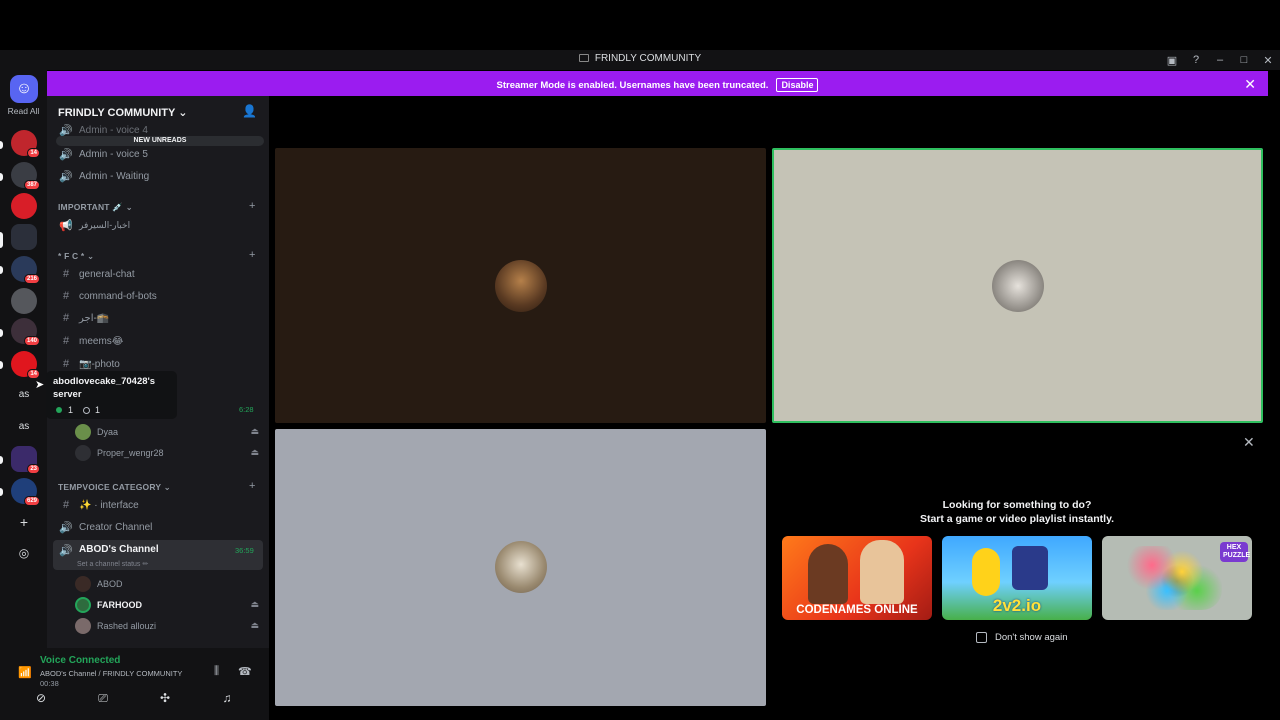 Image resolution: width=1280 pixels, height=720 pixels. I want to click on channel-interface: # ✨ · interface, so click(158, 505).